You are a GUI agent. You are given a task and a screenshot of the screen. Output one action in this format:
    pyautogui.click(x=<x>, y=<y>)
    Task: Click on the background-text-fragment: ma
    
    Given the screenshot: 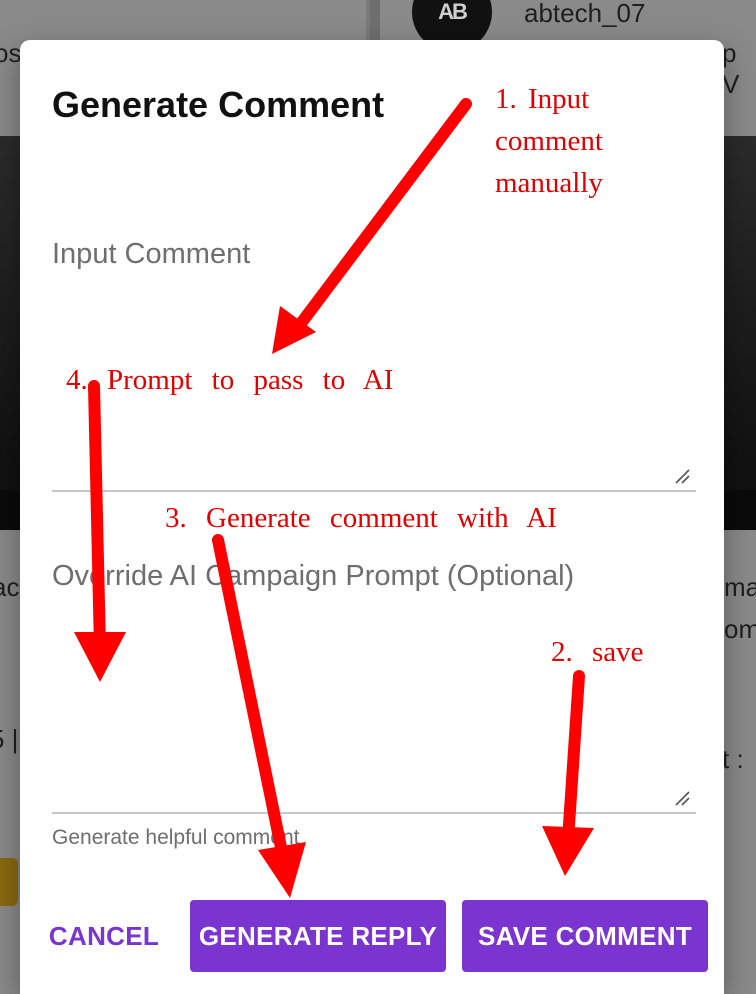 What is the action you would take?
    pyautogui.click(x=740, y=587)
    